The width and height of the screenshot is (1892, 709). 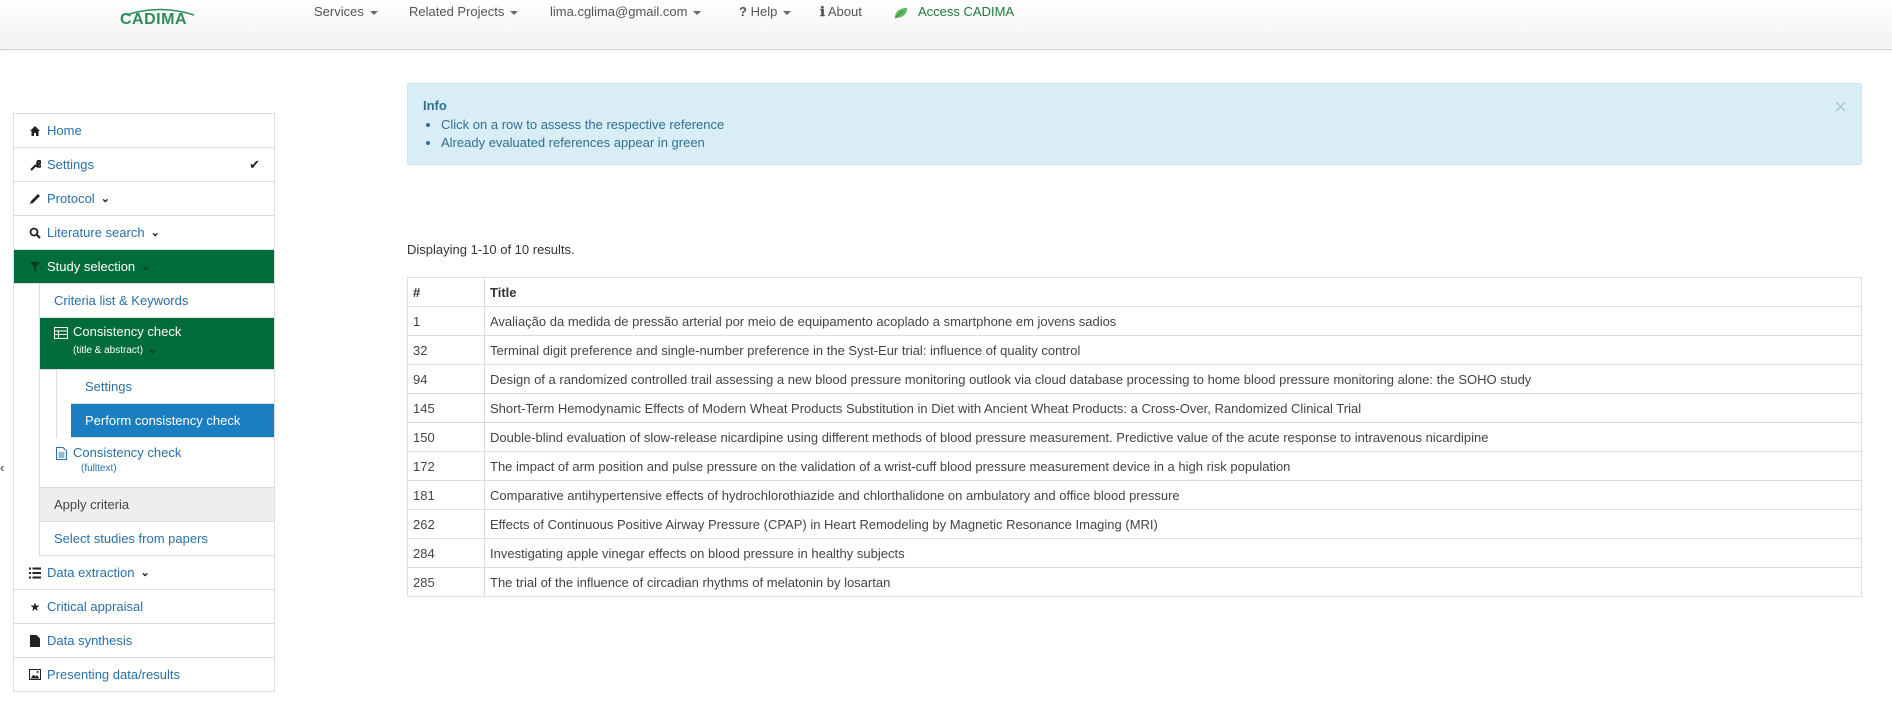 I want to click on sidebar-item-apply-criteria-label: Apply criteria, so click(x=92, y=504).